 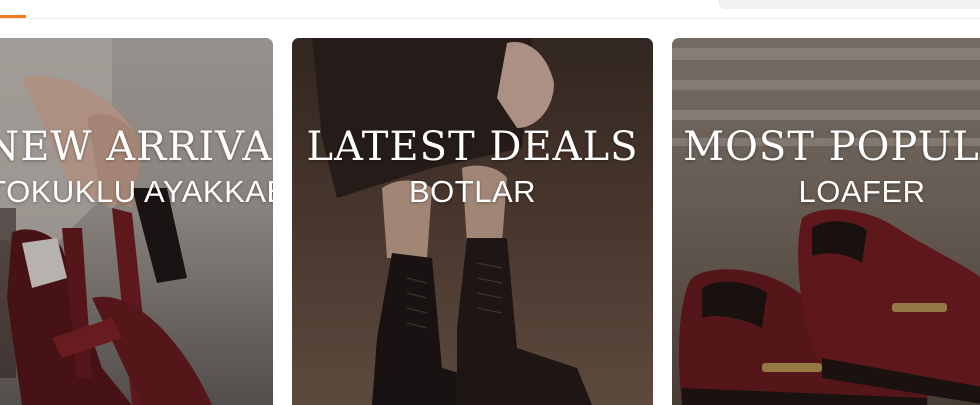 What do you see at coordinates (472, 191) in the screenshot?
I see `card-subheadline: BOTLAR` at bounding box center [472, 191].